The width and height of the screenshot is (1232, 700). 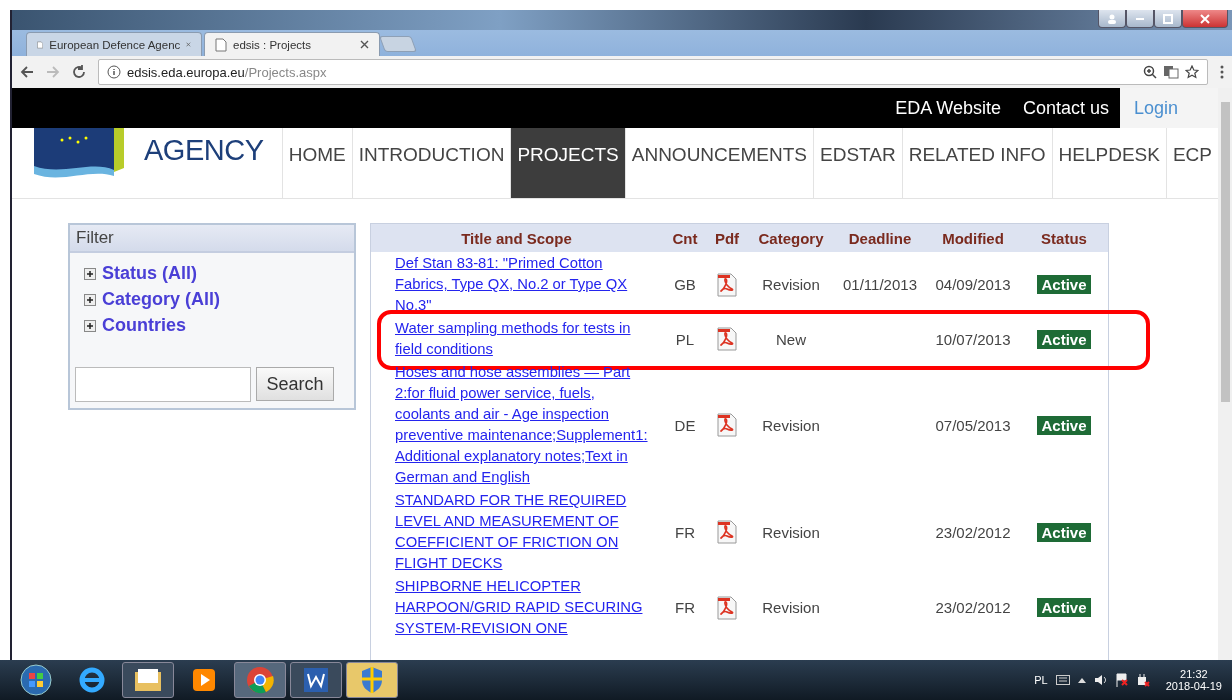 I want to click on nav-item: ANNOUNCEMENTS, so click(x=718, y=163).